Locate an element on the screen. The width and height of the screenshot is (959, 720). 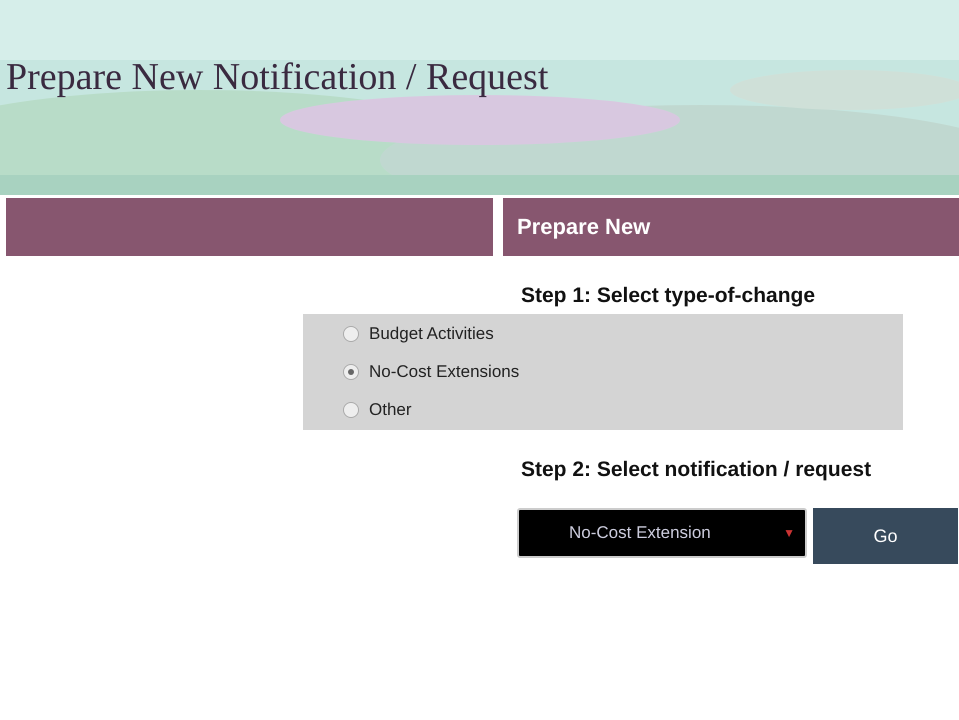
option-label: Other is located at coordinates (390, 410).